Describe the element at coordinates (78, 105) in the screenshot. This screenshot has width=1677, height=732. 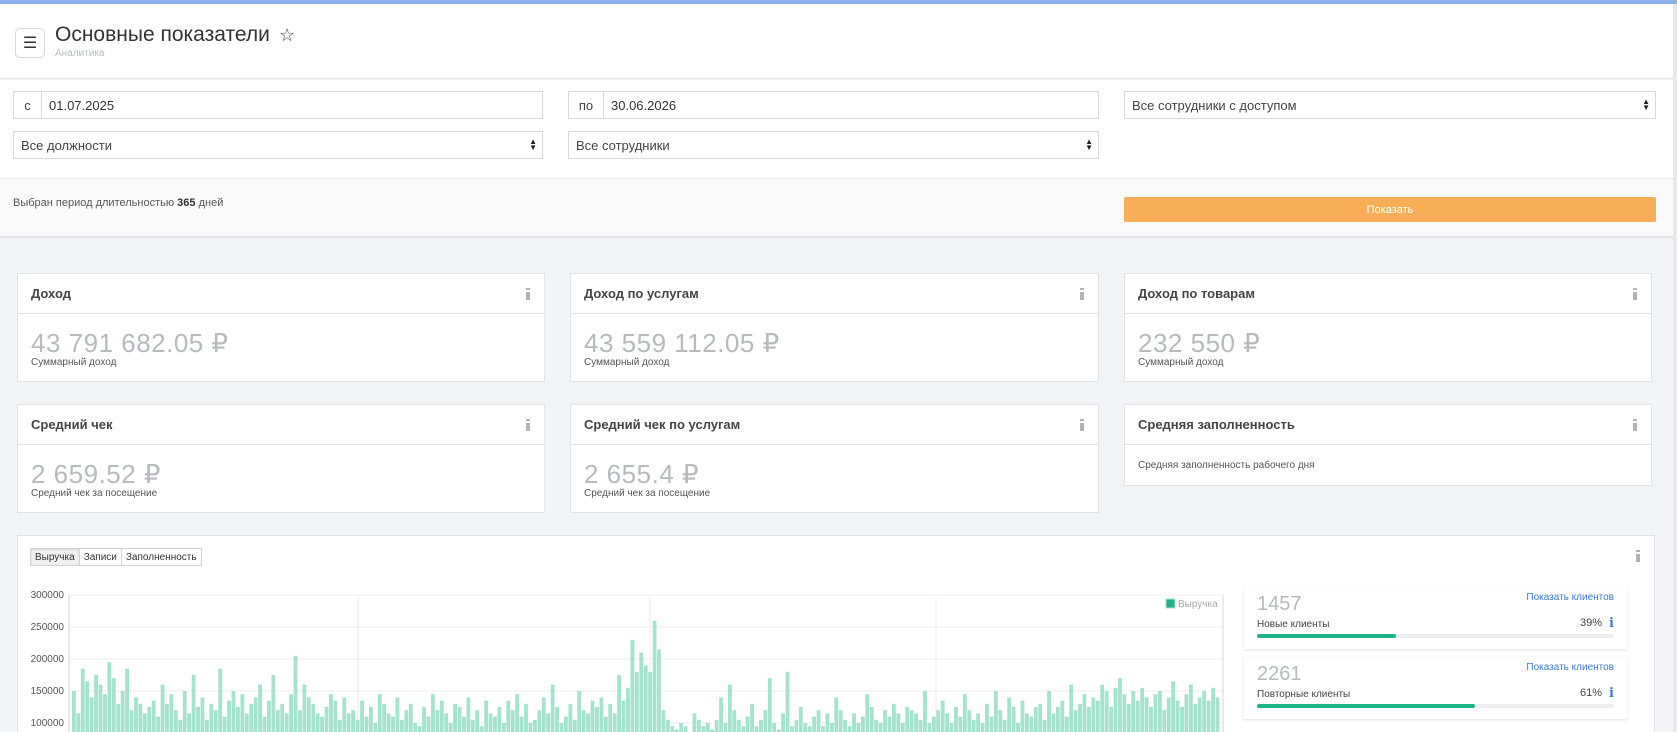
I see `date-from-value: 01.07.2025` at that location.